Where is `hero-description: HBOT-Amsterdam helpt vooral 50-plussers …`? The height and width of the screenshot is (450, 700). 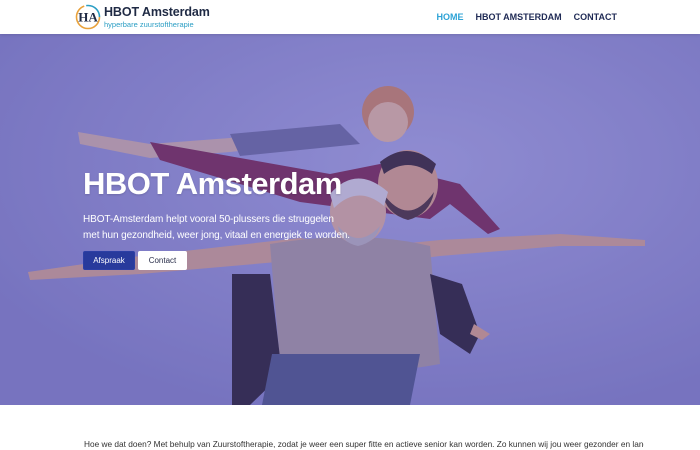
hero-description: HBOT-Amsterdam helpt vooral 50-plussers … is located at coordinates (228, 228).